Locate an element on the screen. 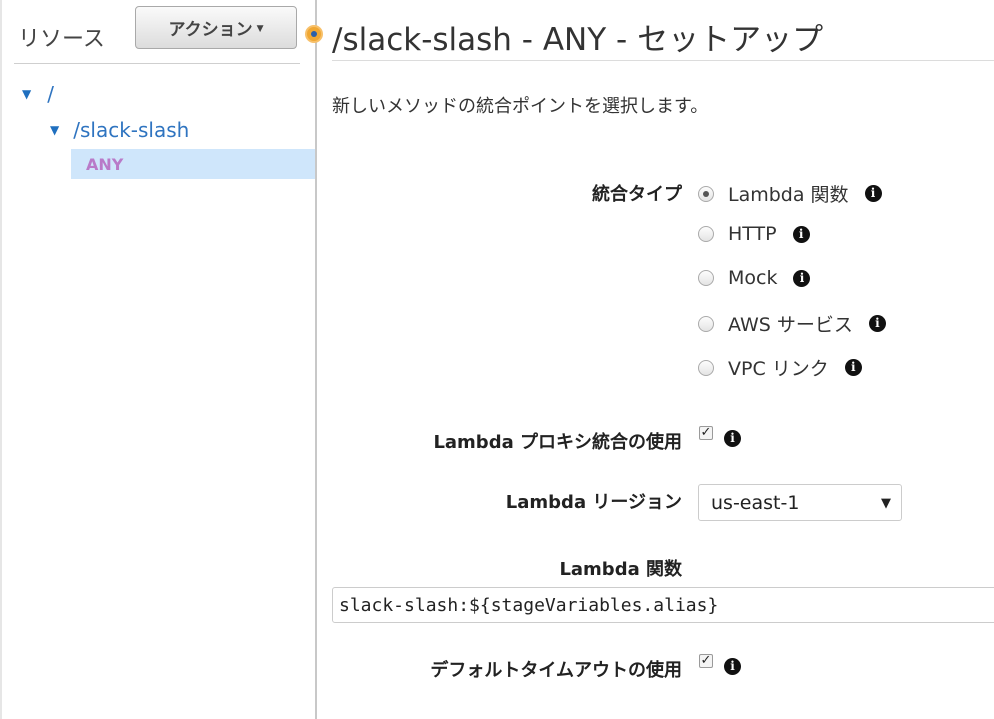 The image size is (994, 719). lambda-function-input: slack-slash:${stageVariables.alias} is located at coordinates (663, 605).